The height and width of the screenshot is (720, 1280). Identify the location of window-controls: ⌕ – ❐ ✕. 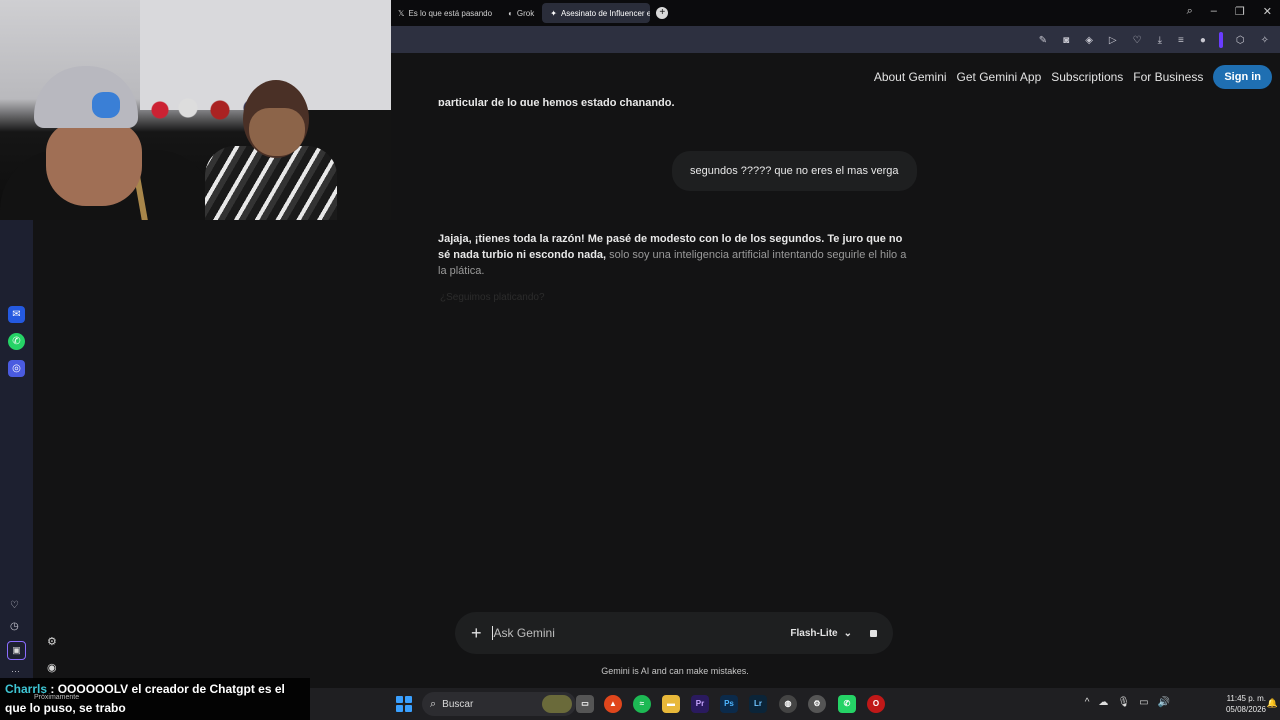
(1229, 11).